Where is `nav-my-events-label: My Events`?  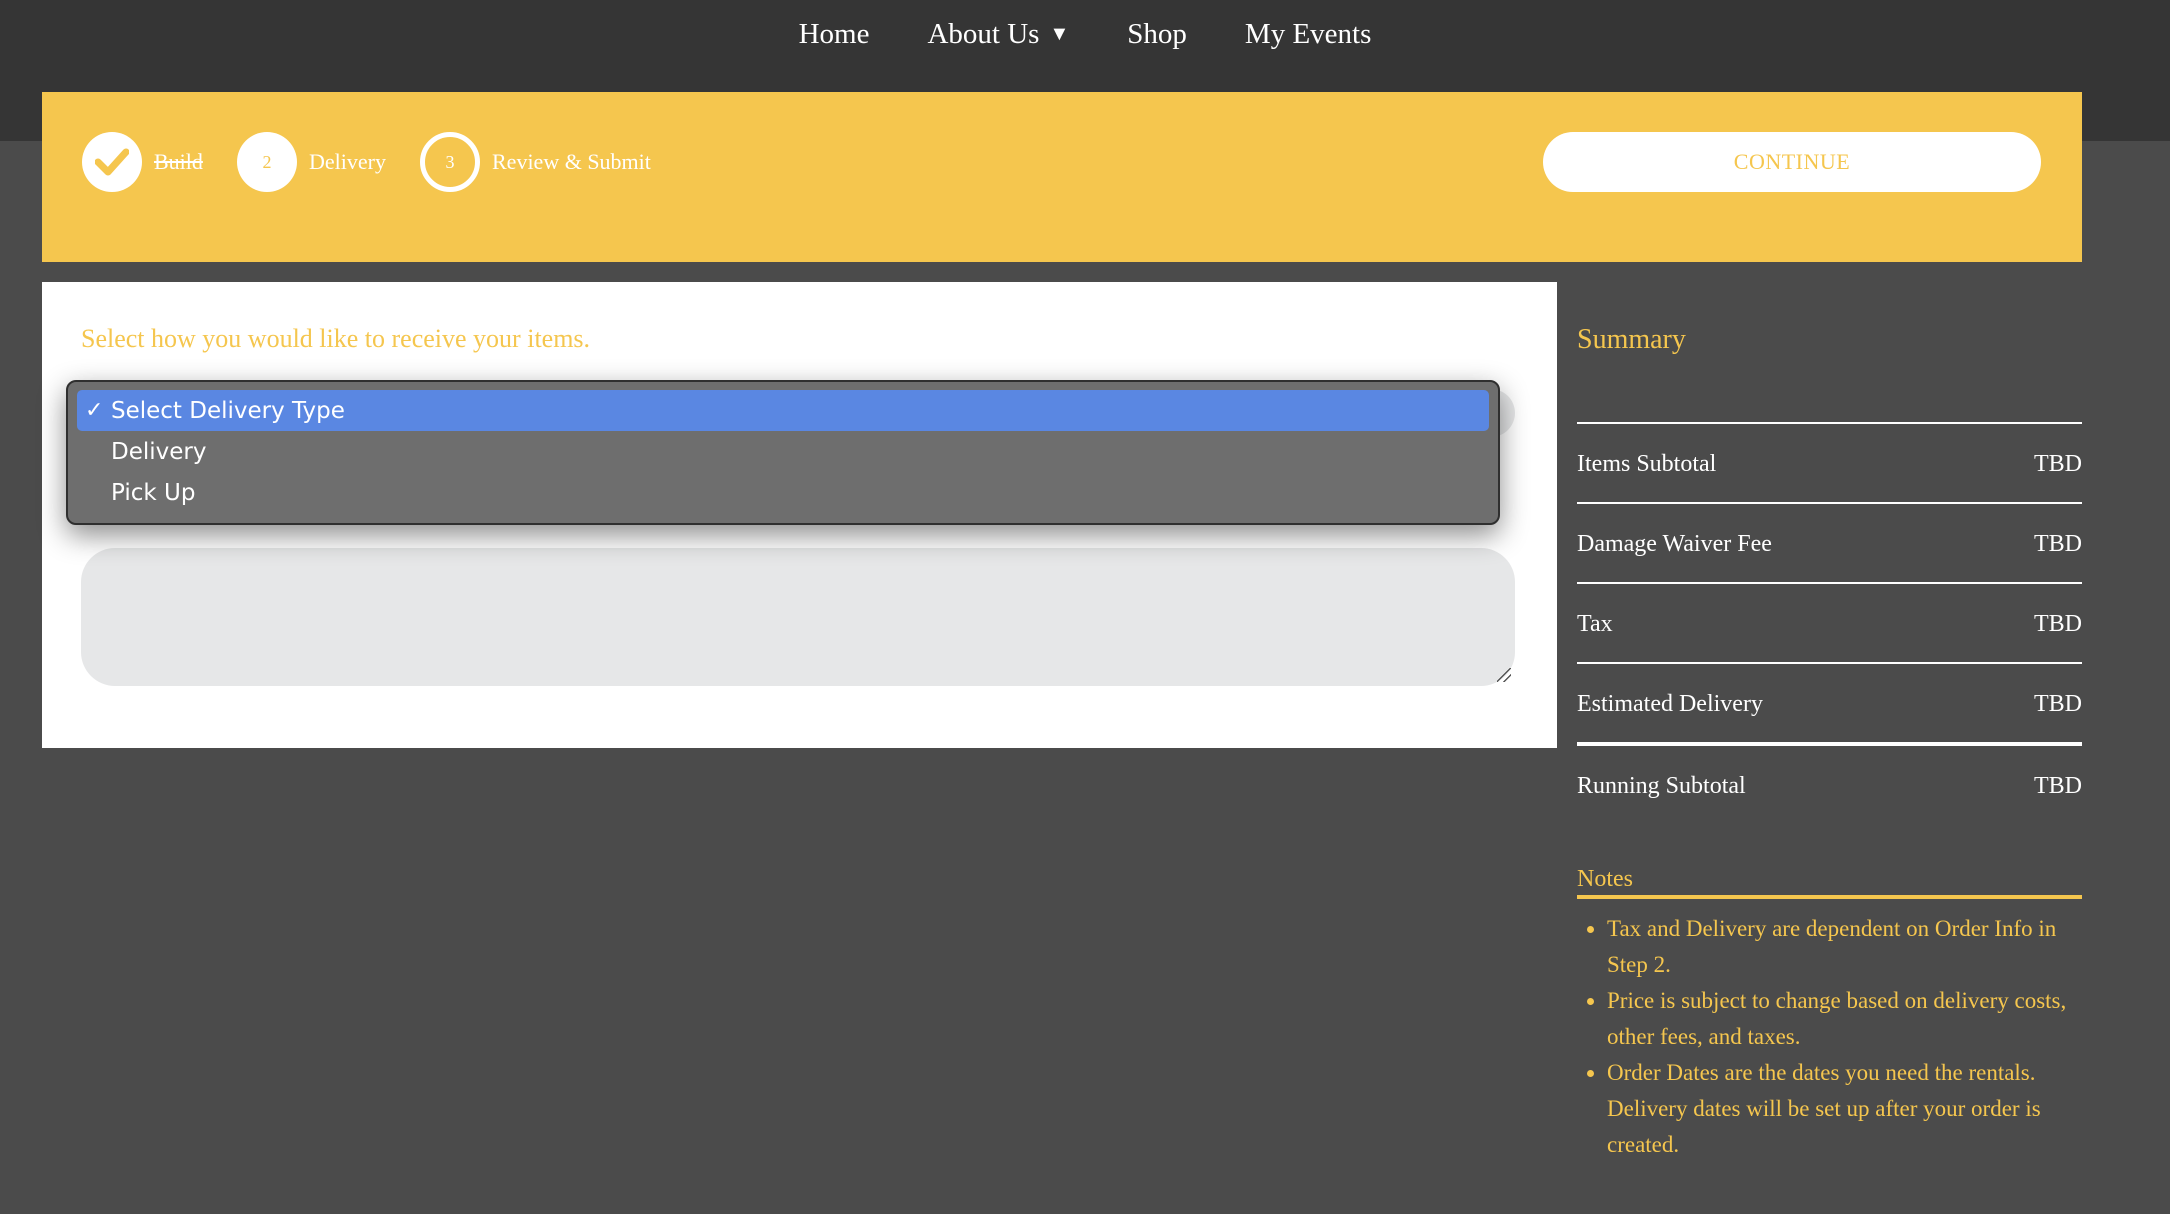
nav-my-events-label: My Events is located at coordinates (1308, 34).